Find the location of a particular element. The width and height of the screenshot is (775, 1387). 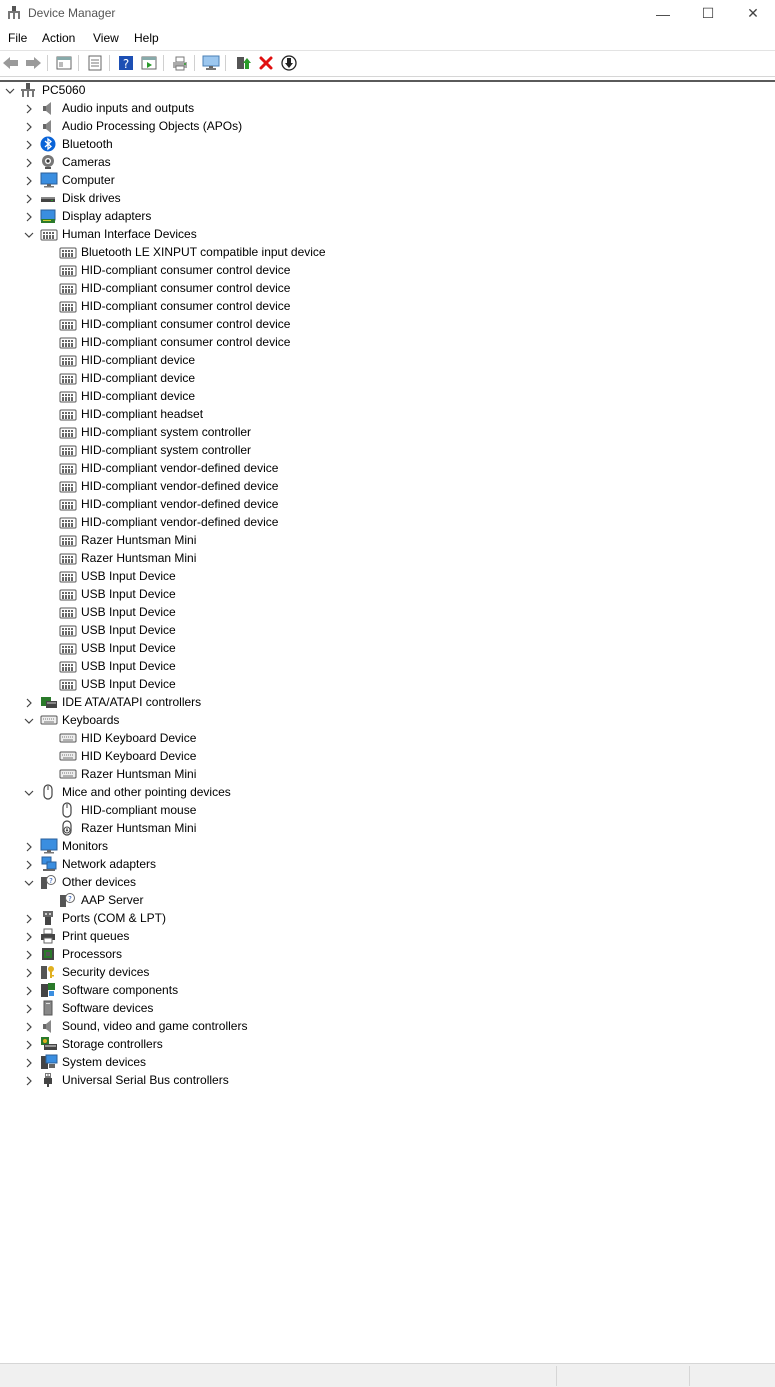

device-category: Bluetooth is located at coordinates (387, 144).